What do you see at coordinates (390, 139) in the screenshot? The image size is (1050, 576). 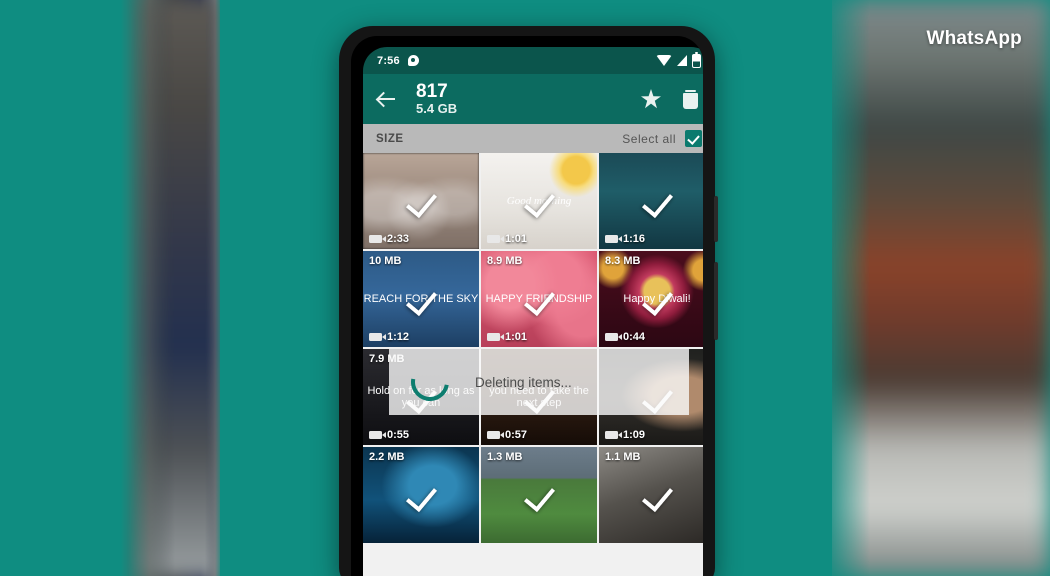 I see `sort-label: SIZE` at bounding box center [390, 139].